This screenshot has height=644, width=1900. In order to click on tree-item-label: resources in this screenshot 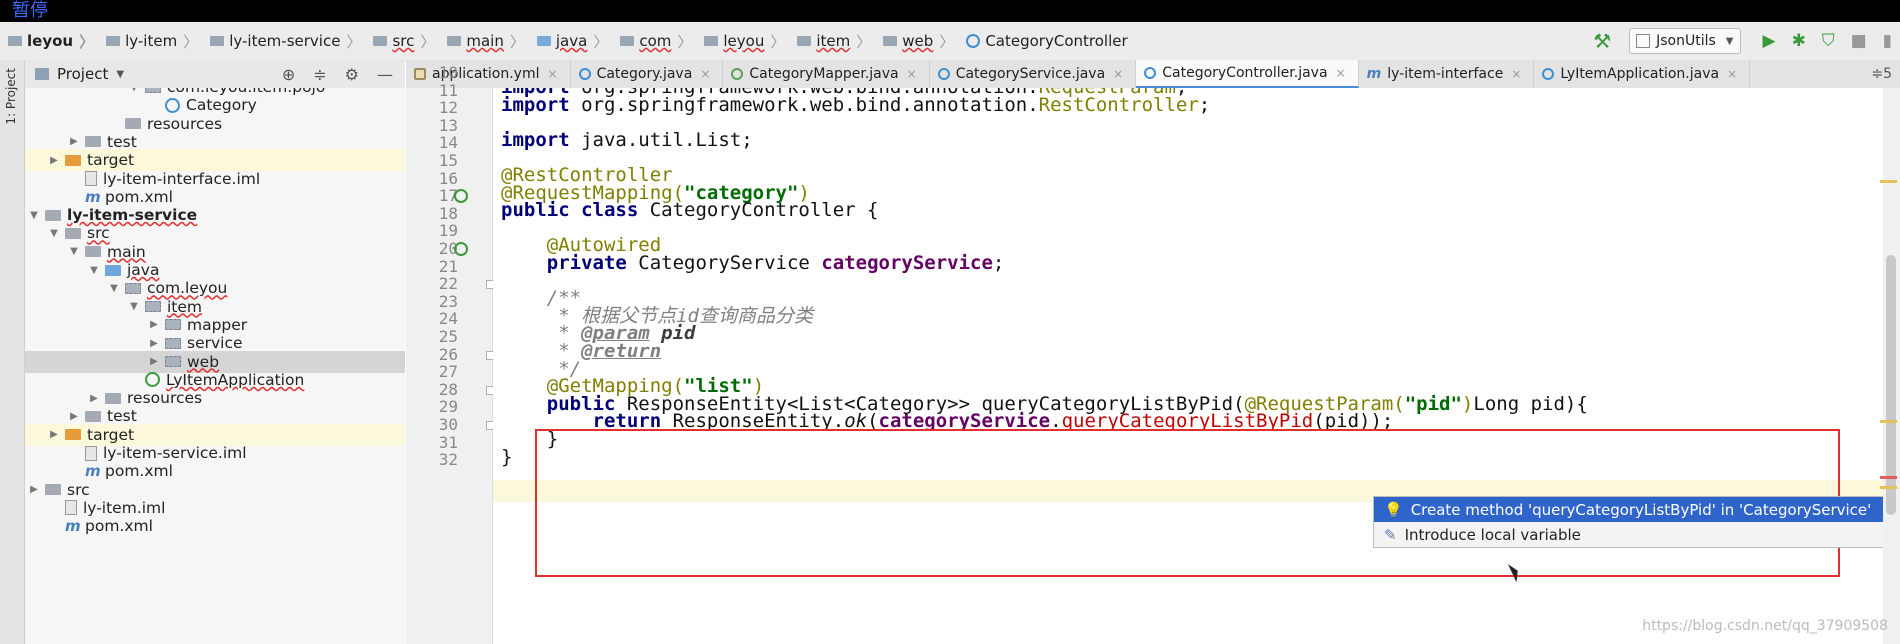, I will do `click(165, 398)`.